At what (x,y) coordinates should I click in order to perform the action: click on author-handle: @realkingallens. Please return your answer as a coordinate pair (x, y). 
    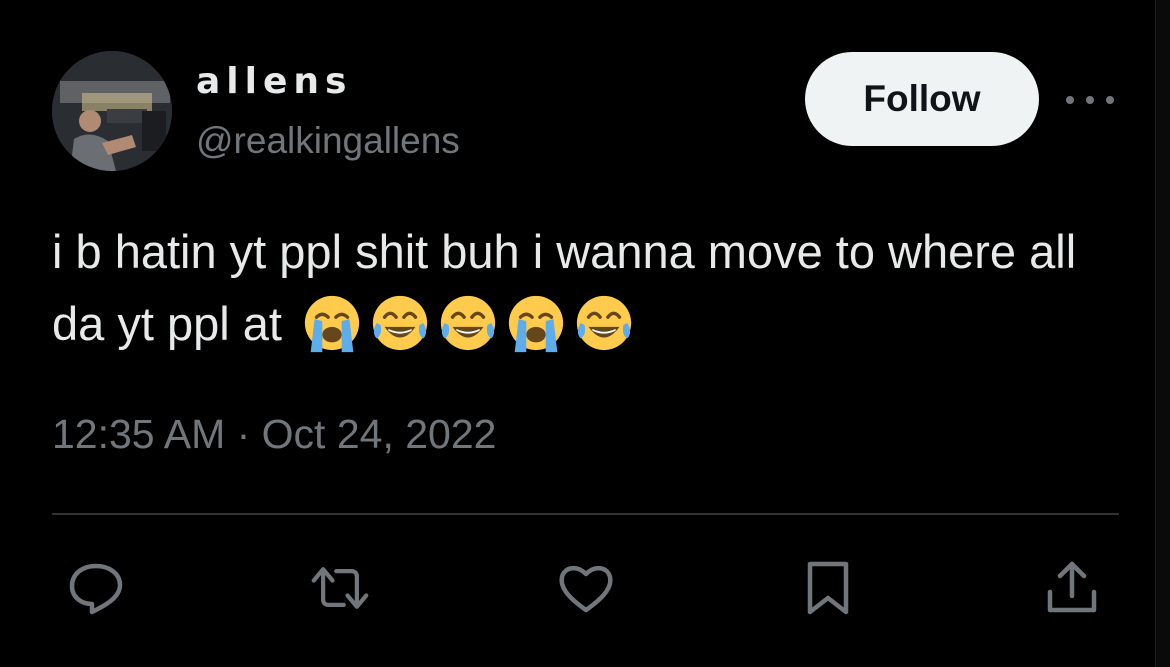
    Looking at the image, I should click on (328, 141).